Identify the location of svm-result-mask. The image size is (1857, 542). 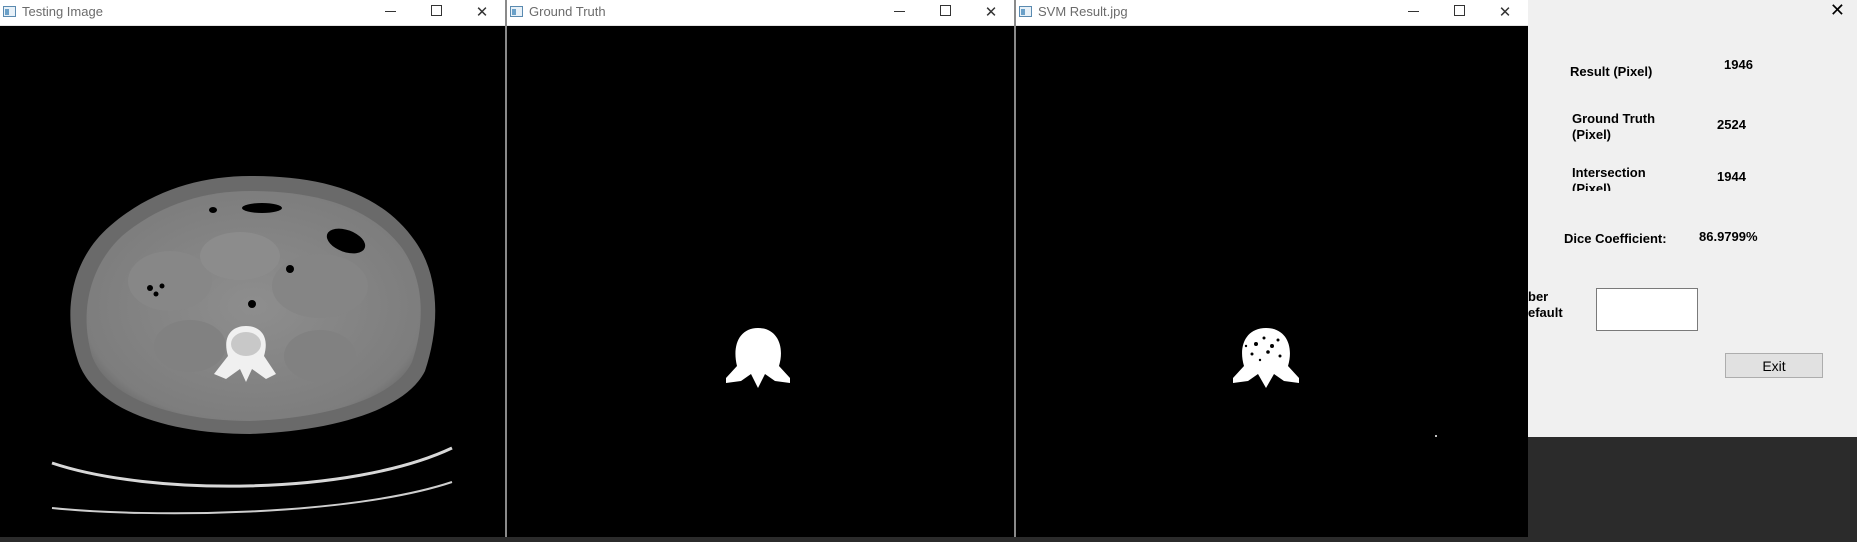
(1335, 382).